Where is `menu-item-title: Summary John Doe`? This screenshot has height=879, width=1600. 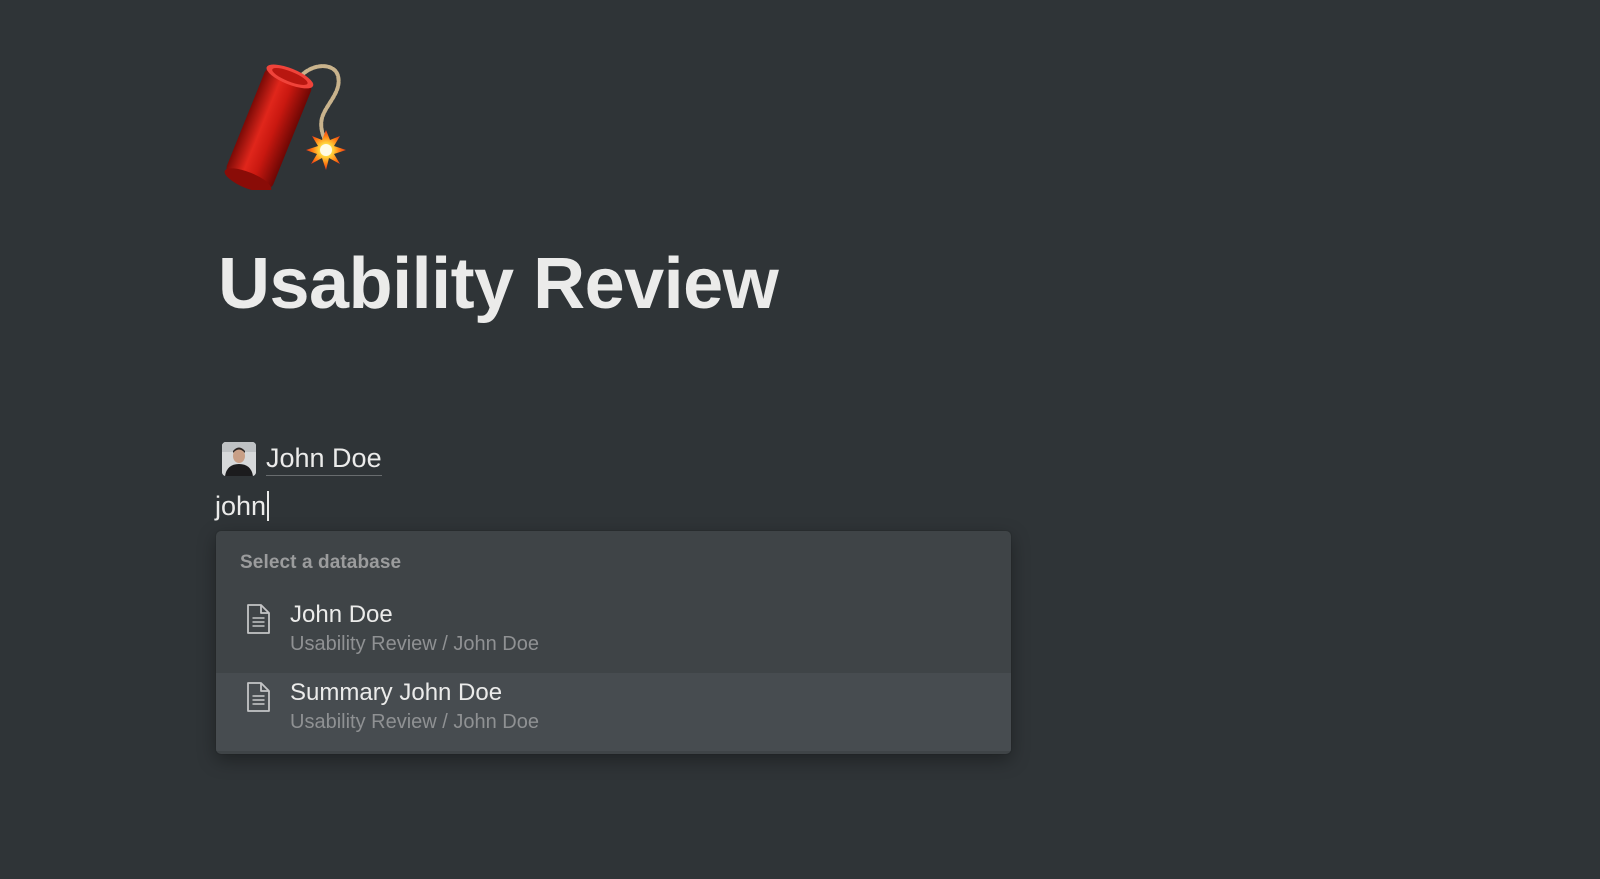 menu-item-title: Summary John Doe is located at coordinates (396, 692).